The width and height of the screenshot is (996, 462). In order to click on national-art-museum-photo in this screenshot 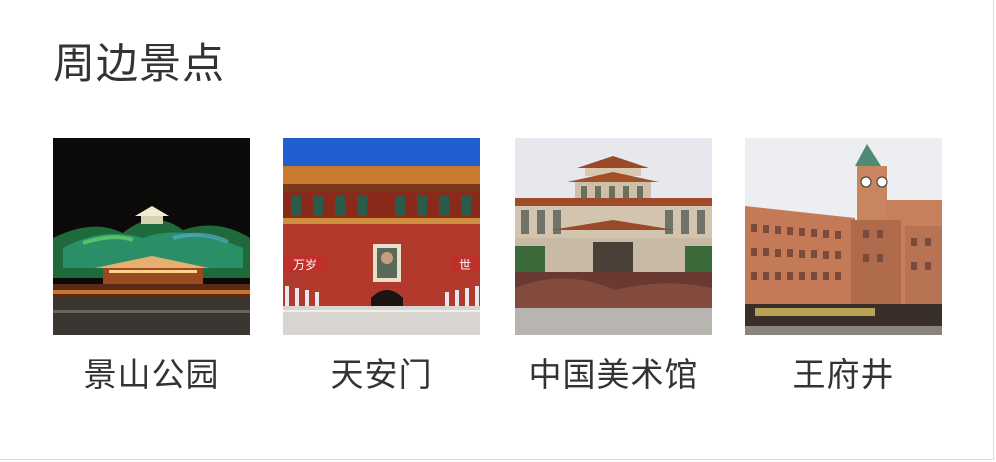, I will do `click(613, 236)`.